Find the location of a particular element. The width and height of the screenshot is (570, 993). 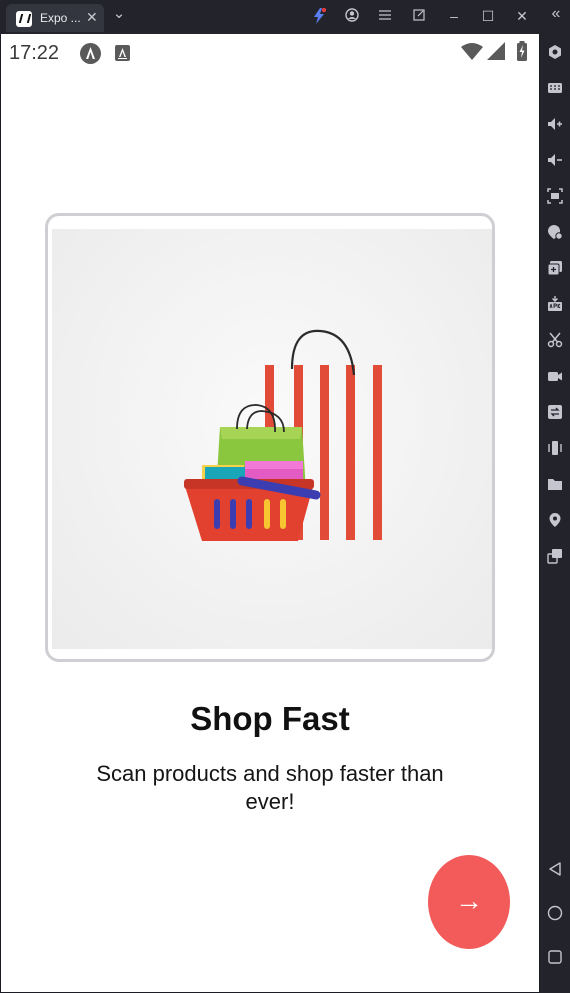

location-icon is located at coordinates (555, 520).